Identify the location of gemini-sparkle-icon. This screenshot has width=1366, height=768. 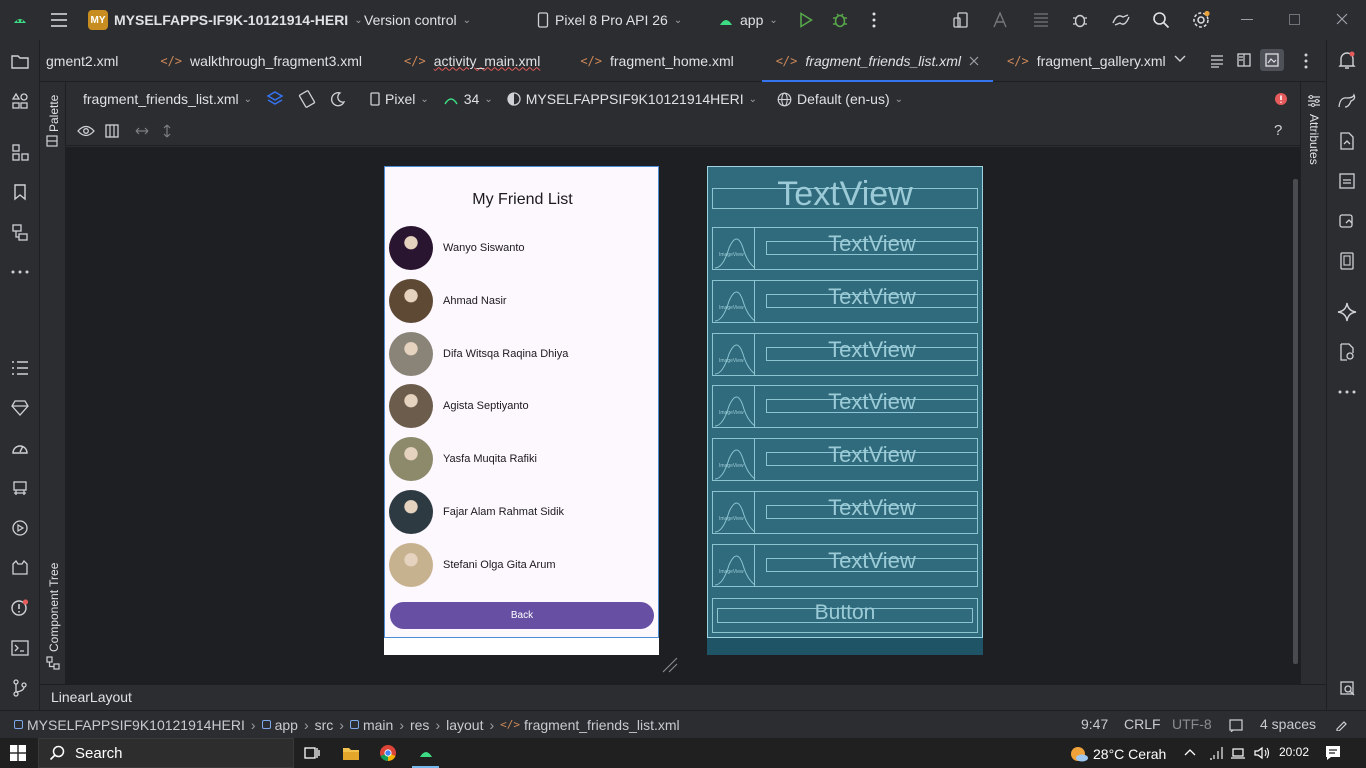
(1347, 312).